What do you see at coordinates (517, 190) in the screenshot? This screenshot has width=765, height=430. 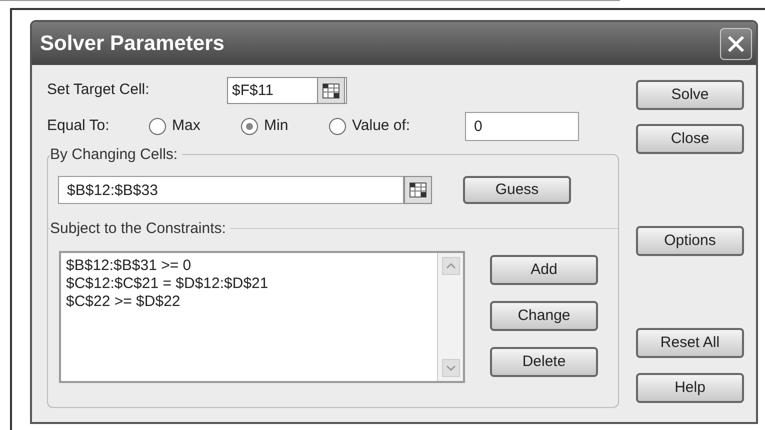 I see `guess-button: Guess` at bounding box center [517, 190].